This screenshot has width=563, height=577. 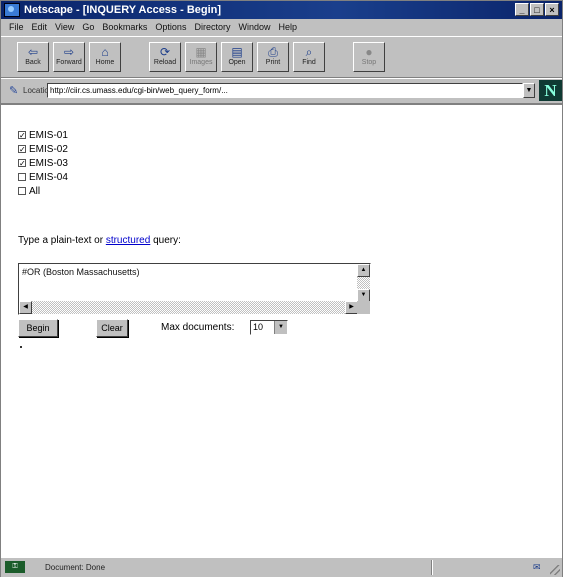 I want to click on begin-button: Begin, so click(x=38, y=328).